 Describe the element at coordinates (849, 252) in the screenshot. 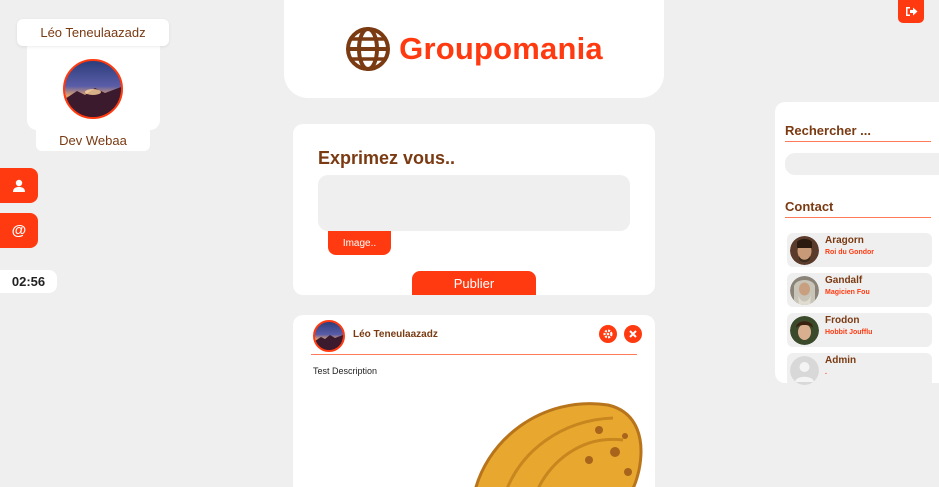

I see `contact-subtitle: Roi du Gondor` at that location.